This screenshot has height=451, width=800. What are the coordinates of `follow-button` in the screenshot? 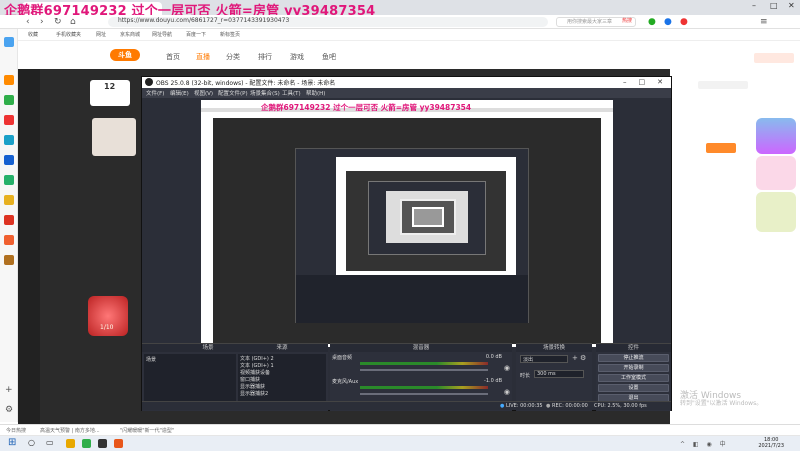 It's located at (721, 148).